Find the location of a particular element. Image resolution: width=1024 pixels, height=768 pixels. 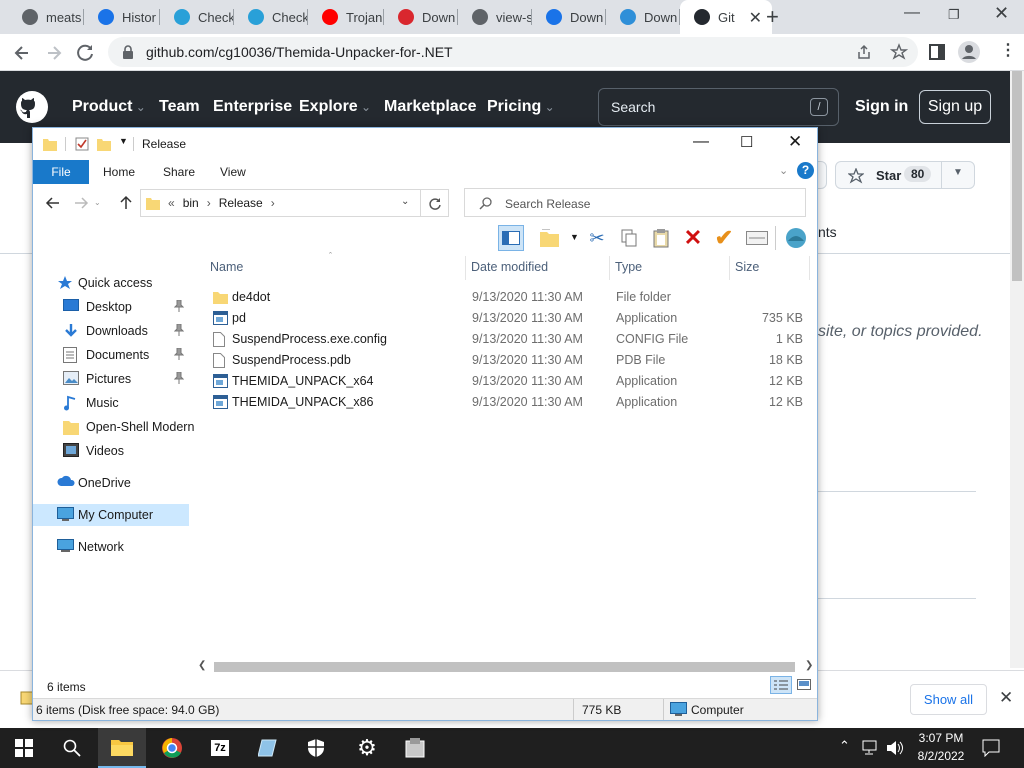

nav-item-network: Network is located at coordinates (111, 547).